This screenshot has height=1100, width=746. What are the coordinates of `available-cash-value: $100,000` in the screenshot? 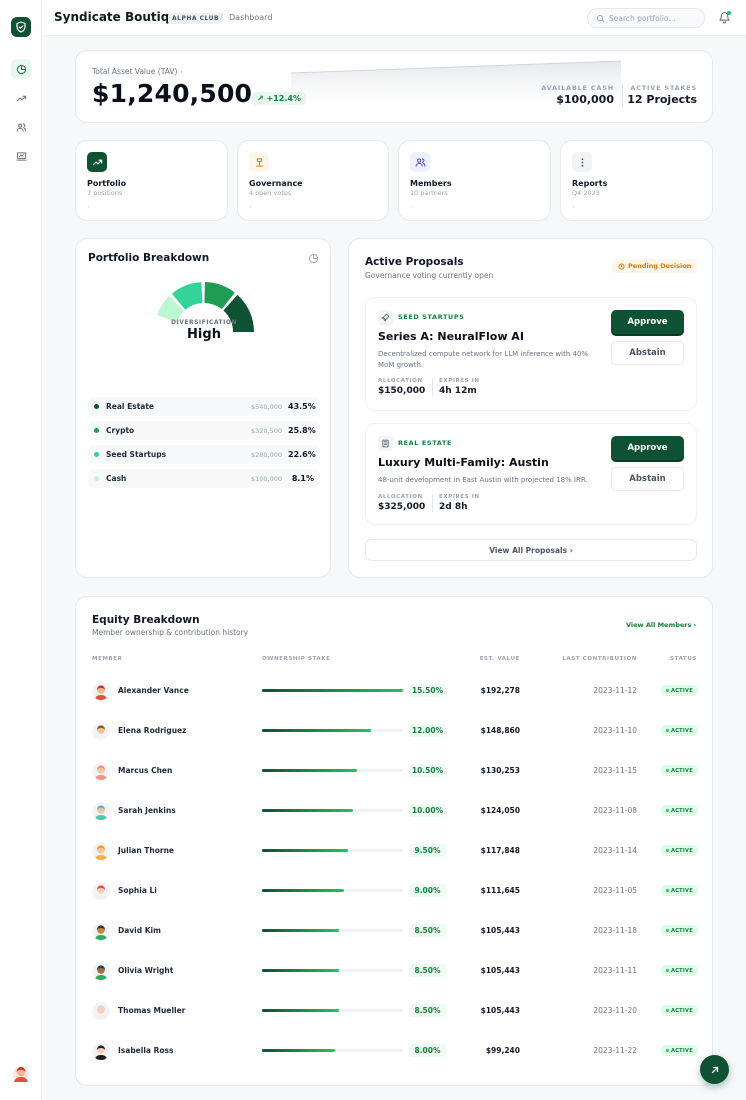 It's located at (585, 99).